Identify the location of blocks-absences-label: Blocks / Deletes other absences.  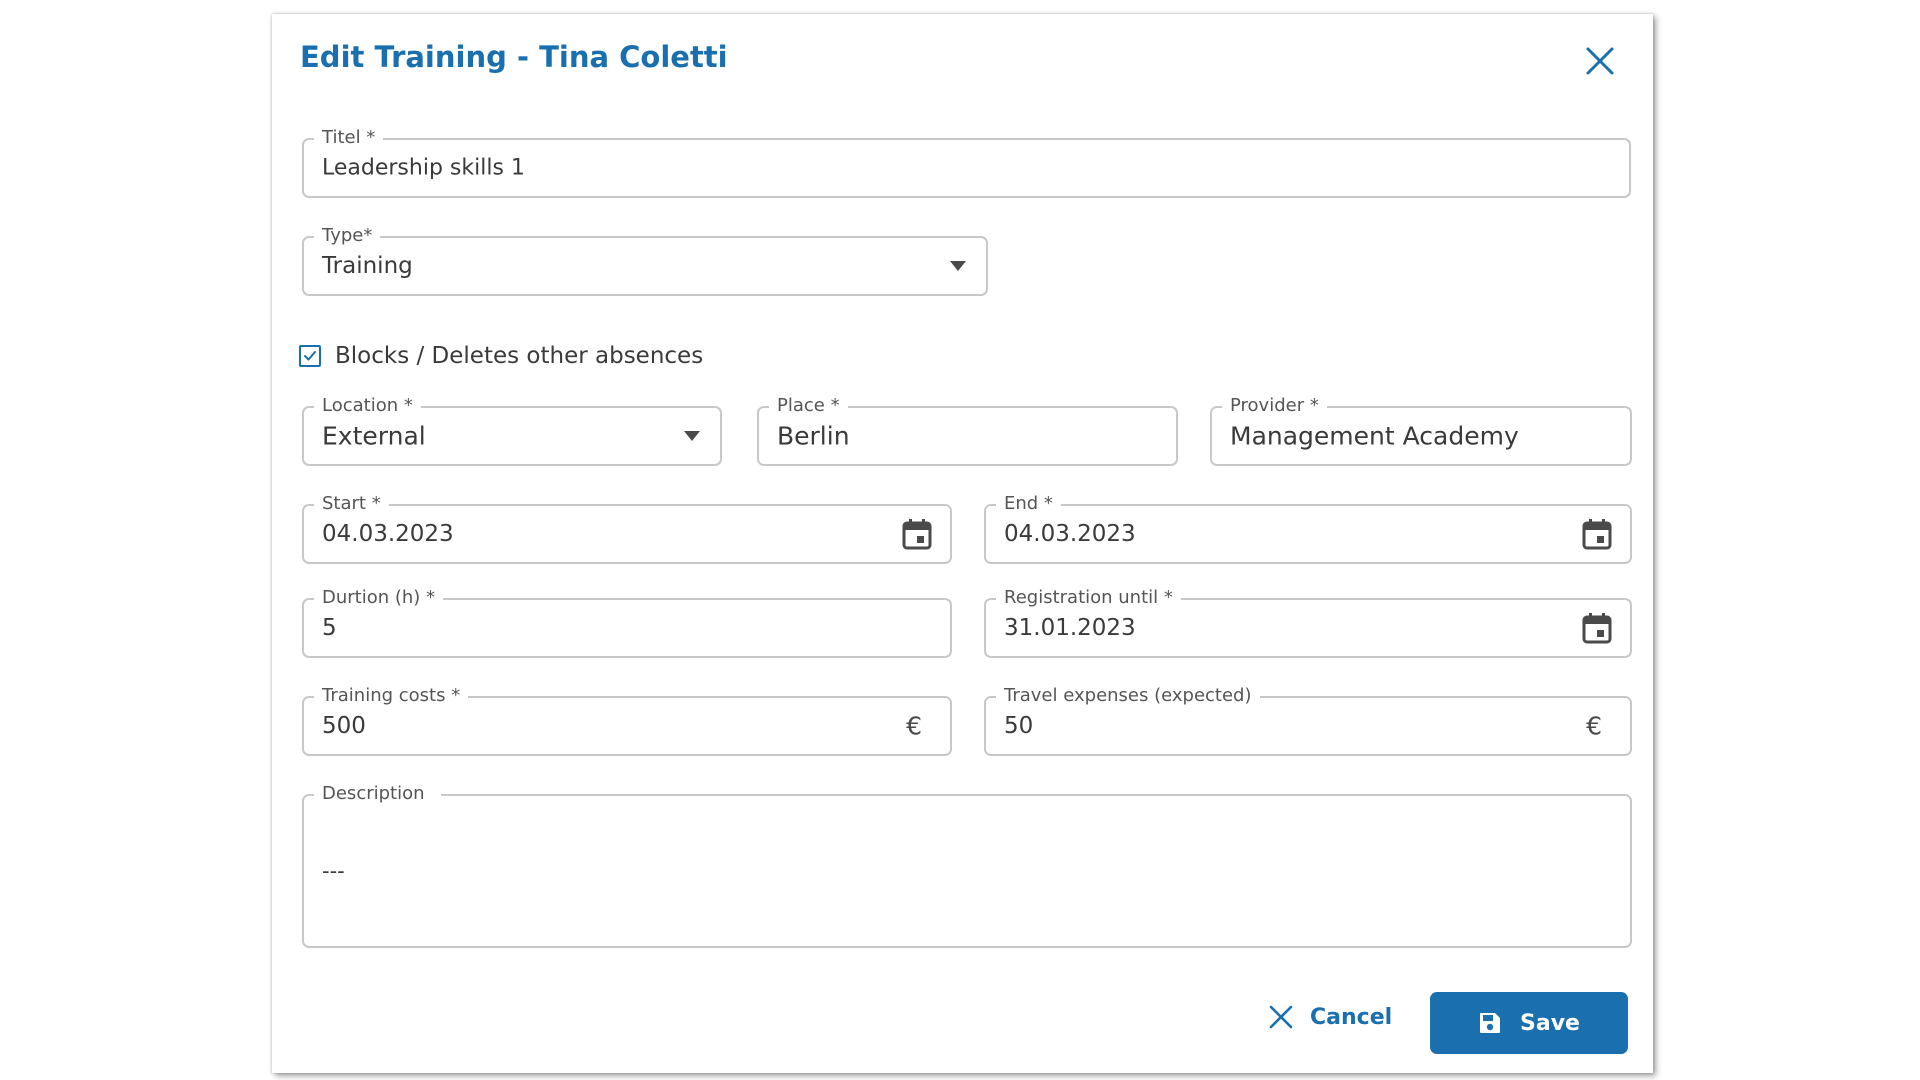
(519, 356).